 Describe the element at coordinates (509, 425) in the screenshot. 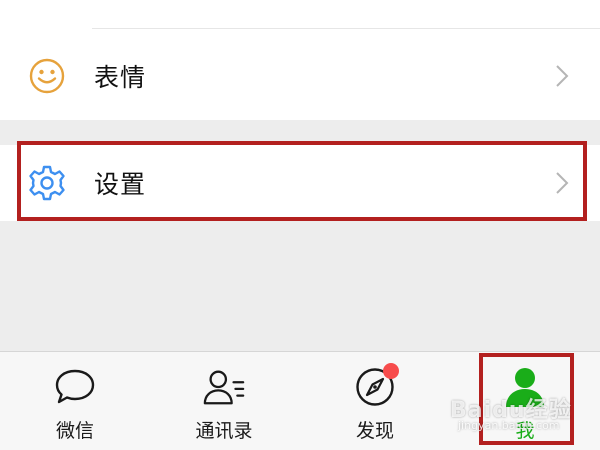

I see `watermark-url: jingyan.baidu.com` at that location.